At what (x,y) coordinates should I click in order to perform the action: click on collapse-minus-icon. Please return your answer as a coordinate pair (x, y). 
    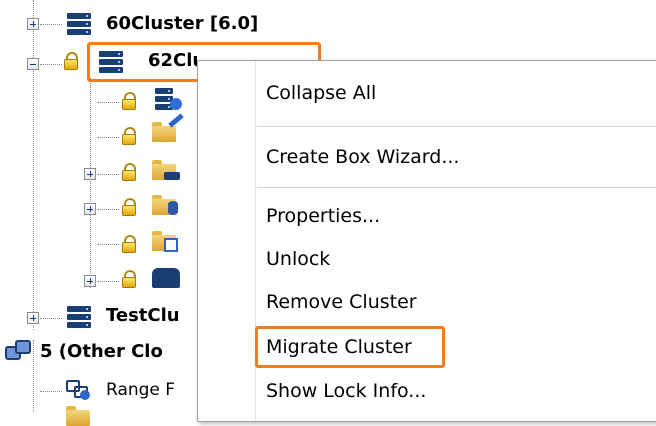
    Looking at the image, I should click on (33, 64).